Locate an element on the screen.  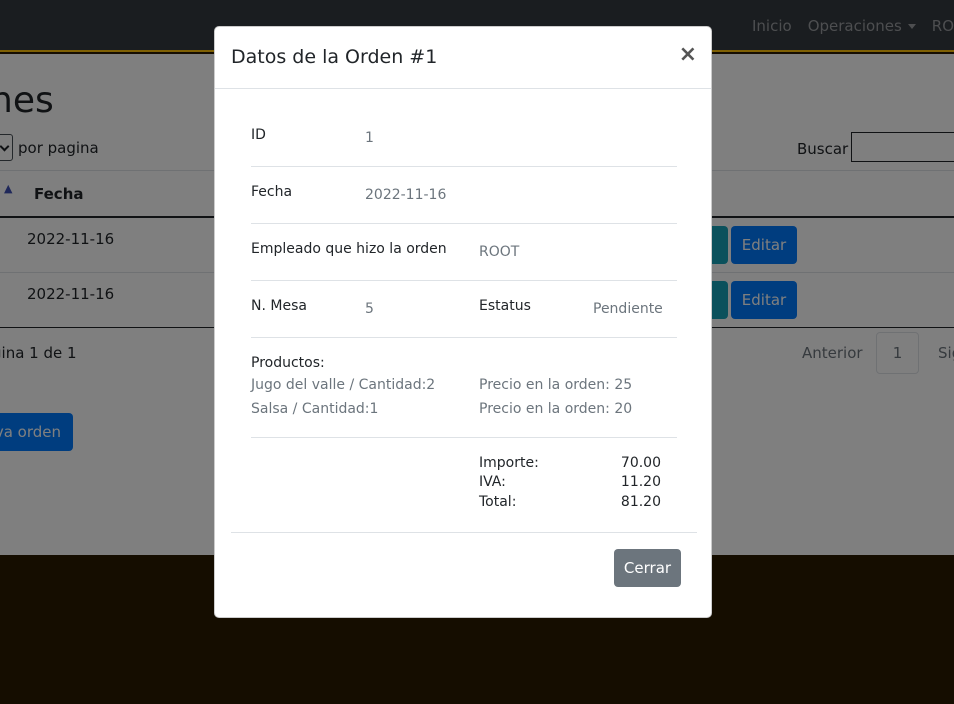
estatus-label: Estatus is located at coordinates (505, 306).